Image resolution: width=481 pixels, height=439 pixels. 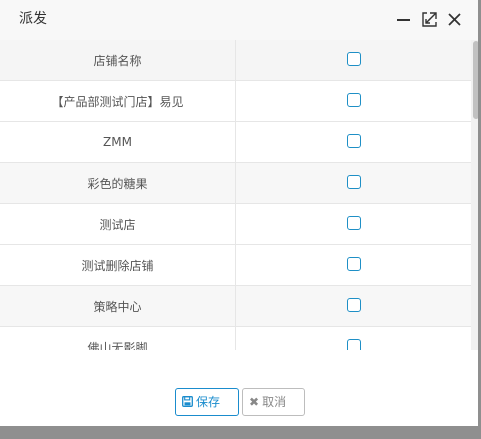 I want to click on table-row: ZMM, so click(x=235, y=142).